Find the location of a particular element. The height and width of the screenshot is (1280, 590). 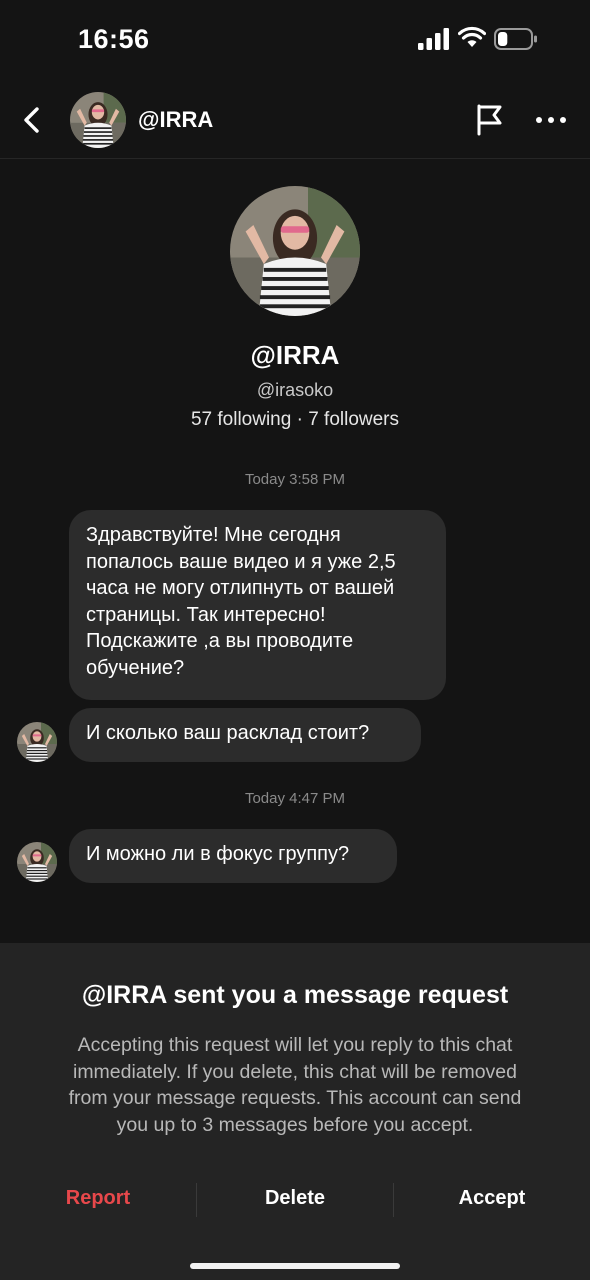

header-avatar is located at coordinates (98, 120).